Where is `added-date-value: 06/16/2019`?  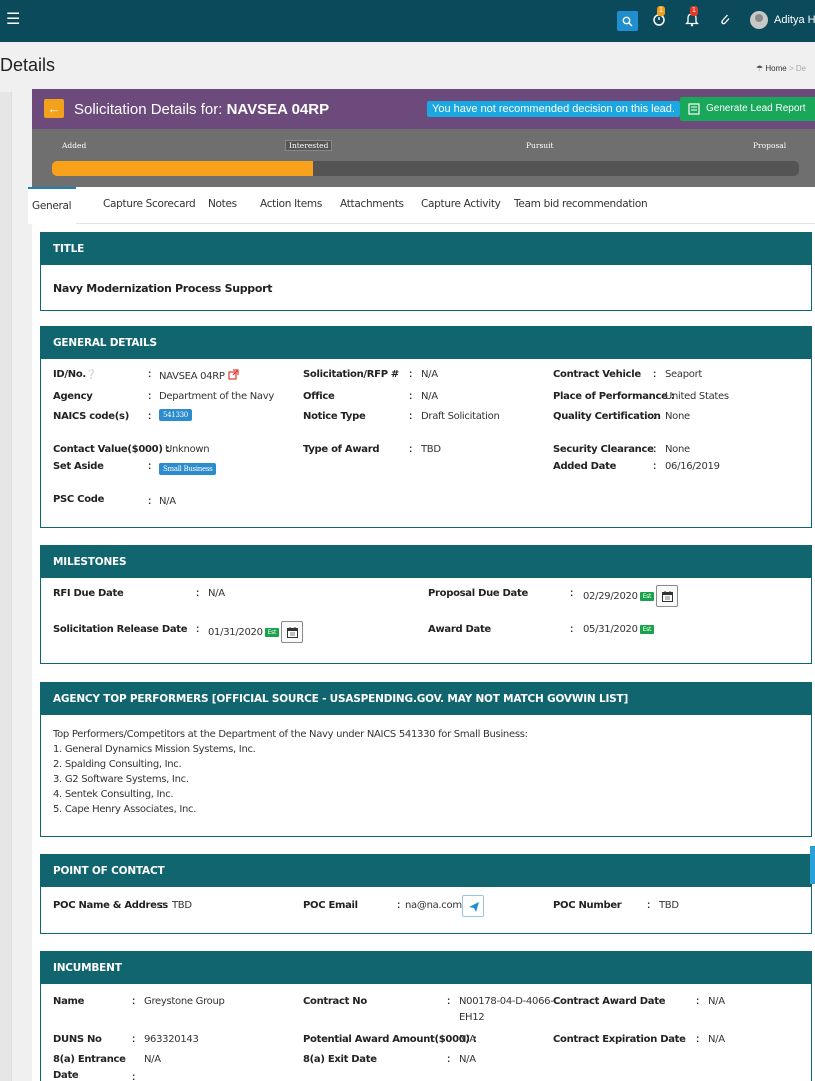 added-date-value: 06/16/2019 is located at coordinates (692, 466).